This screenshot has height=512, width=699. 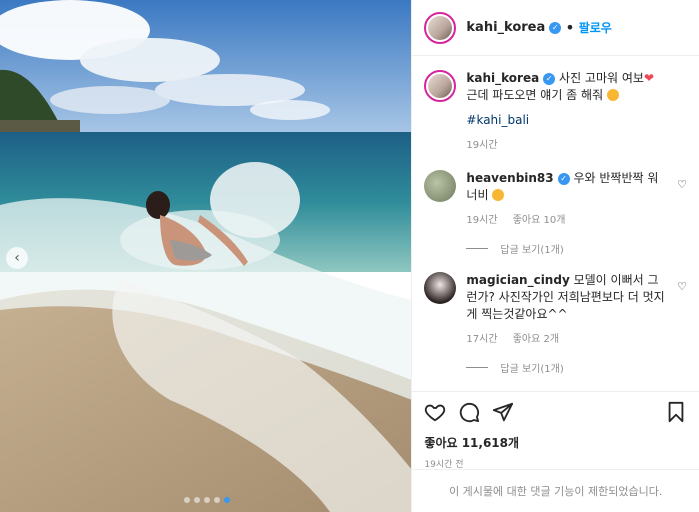 I want to click on bookmark-icon, so click(x=676, y=414).